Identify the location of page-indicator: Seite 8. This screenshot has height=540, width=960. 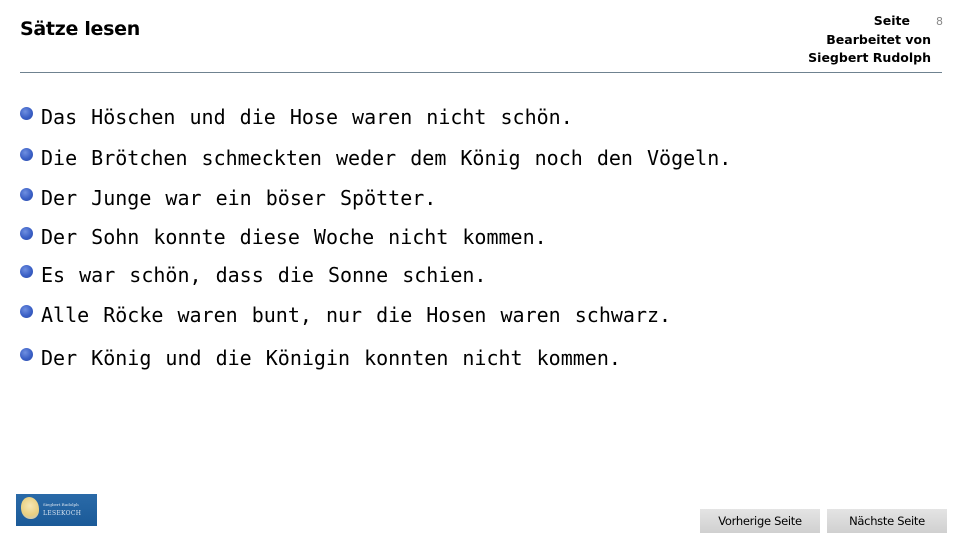
(875, 21).